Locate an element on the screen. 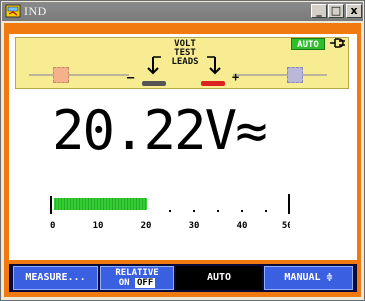  main-reading: 20.22V≈ is located at coordinates (160, 131).